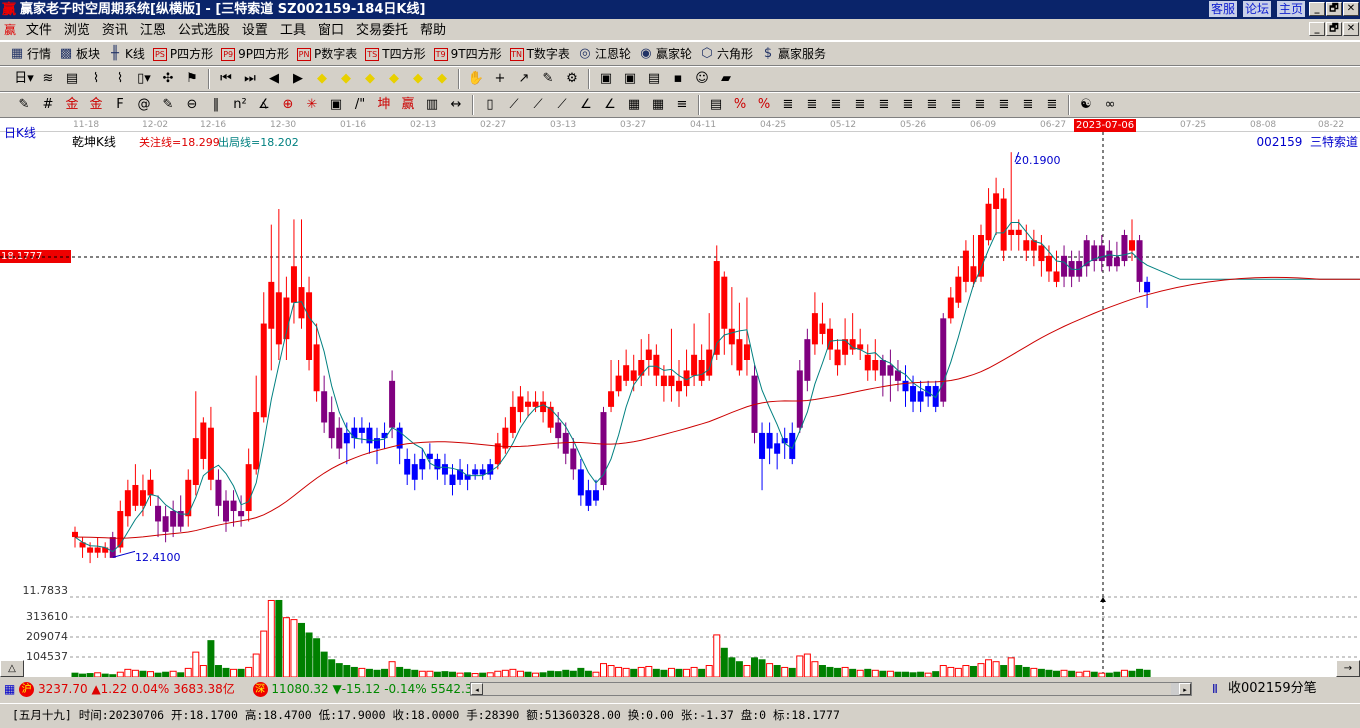 This screenshot has width=1360, height=728. Describe the element at coordinates (48, 105) in the screenshot. I see `grid-icon: #` at that location.